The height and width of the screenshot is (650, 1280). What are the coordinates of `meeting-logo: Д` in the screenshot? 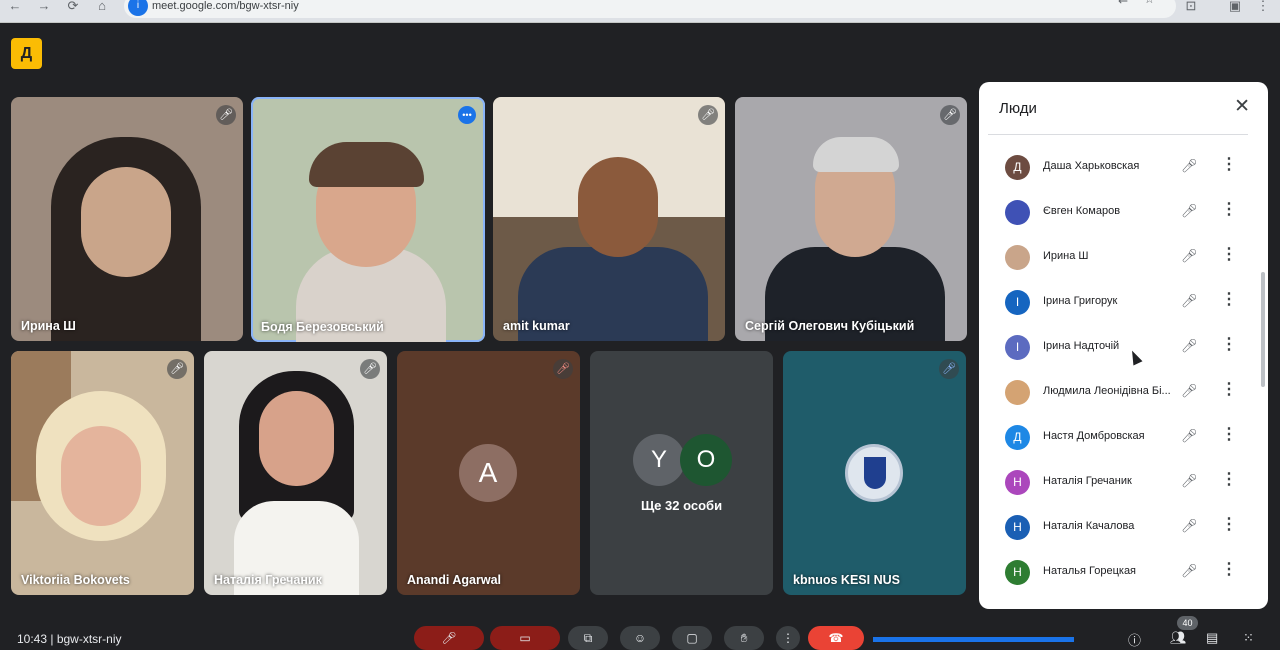 It's located at (26, 53).